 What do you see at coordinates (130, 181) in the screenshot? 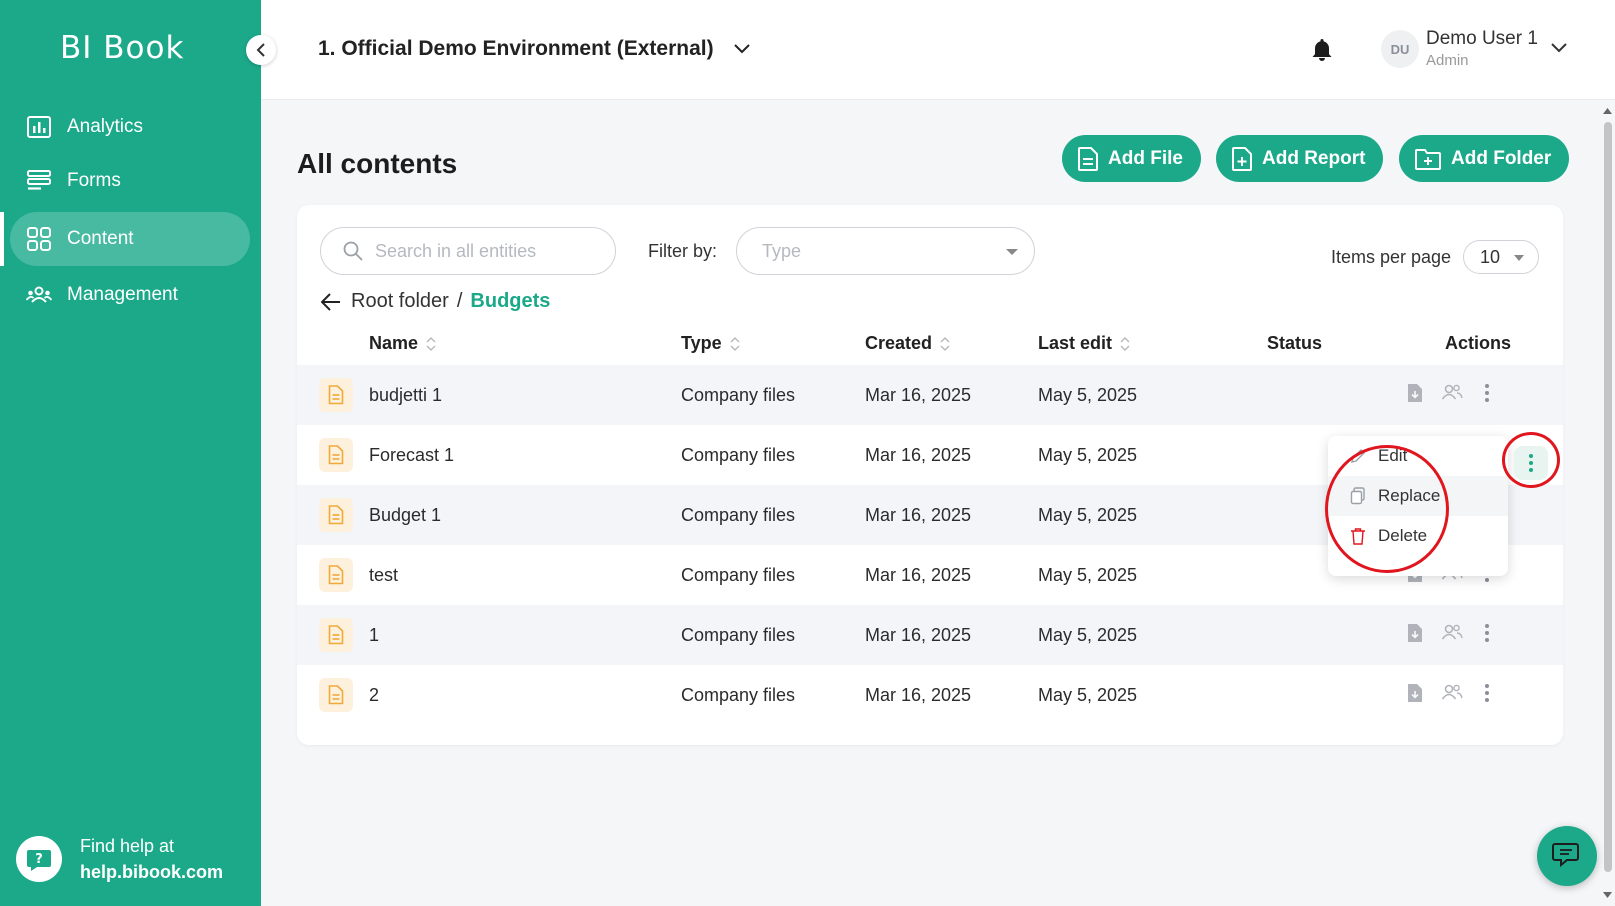
I see `sidebar-item-forms: Forms` at bounding box center [130, 181].